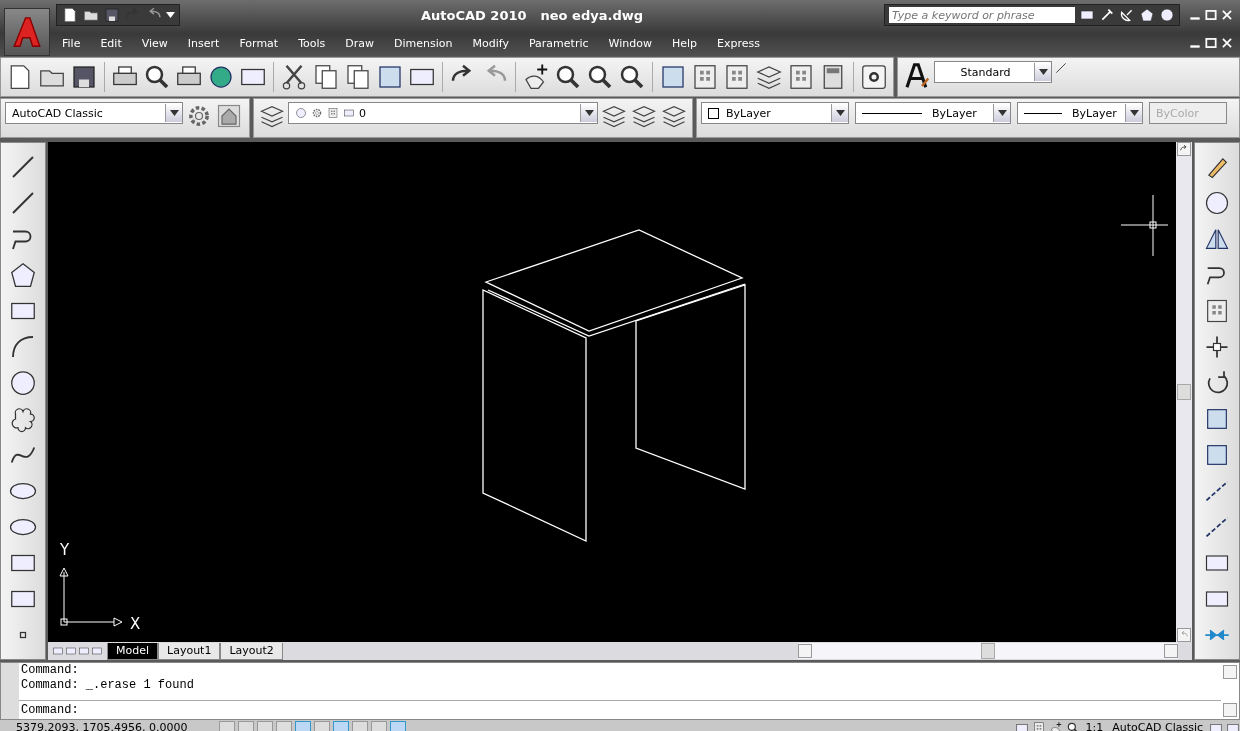 This screenshot has height=731, width=1240. Describe the element at coordinates (229, 116) in the screenshot. I see `house-icon` at that location.